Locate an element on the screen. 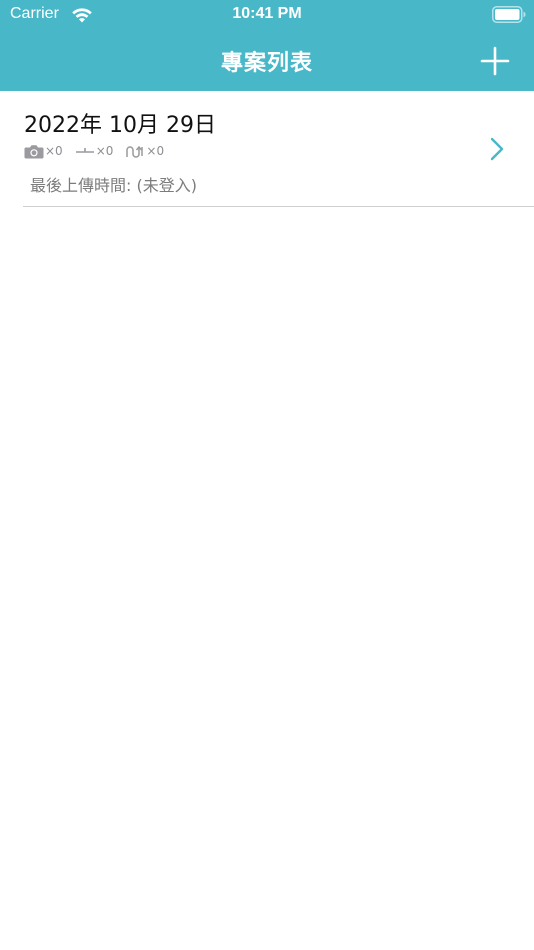 The width and height of the screenshot is (534, 950). row-separator is located at coordinates (278, 206).